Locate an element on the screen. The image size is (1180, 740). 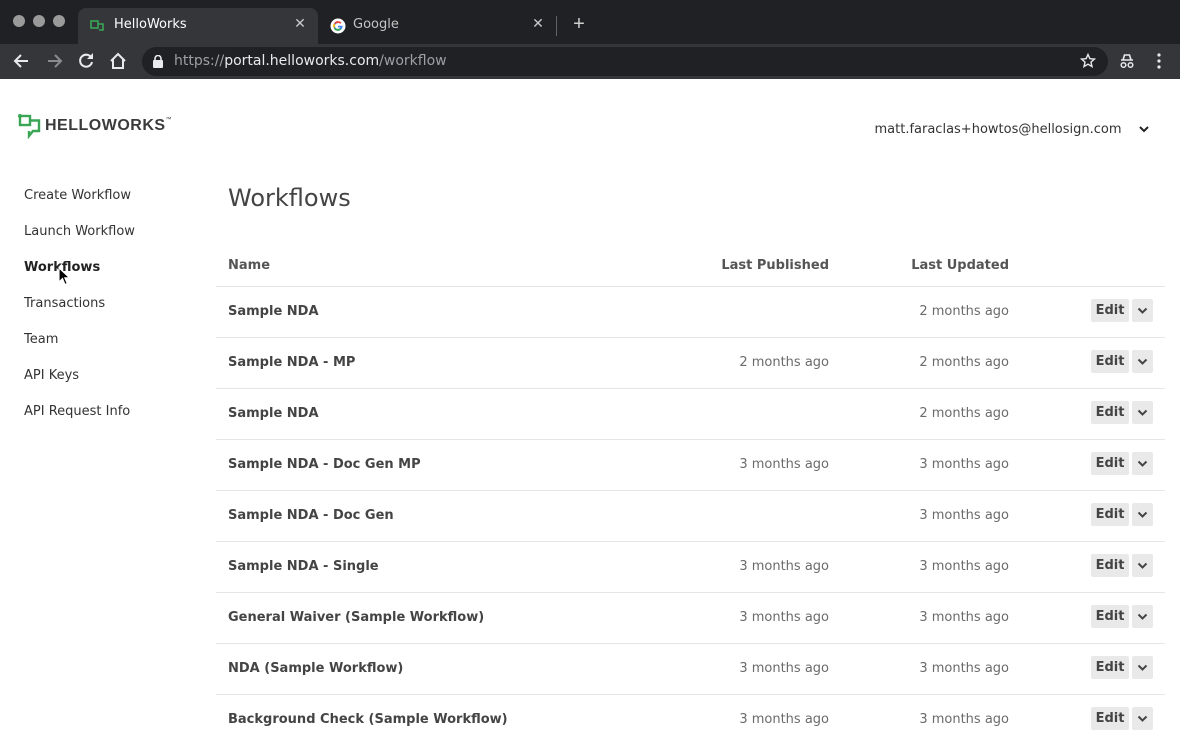
table-row: Sample NDA - Doc Gen 3 months ago Edit is located at coordinates (690, 516).